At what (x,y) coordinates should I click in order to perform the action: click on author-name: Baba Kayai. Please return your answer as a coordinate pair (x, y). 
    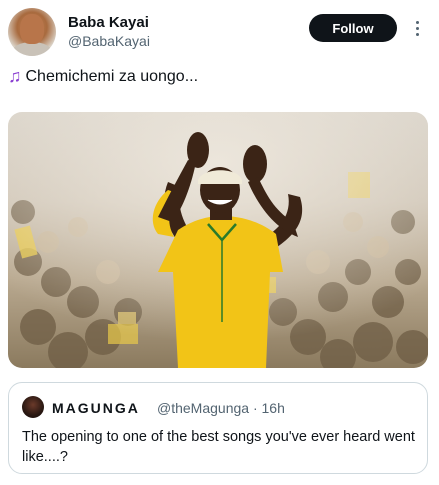
    Looking at the image, I should click on (108, 22).